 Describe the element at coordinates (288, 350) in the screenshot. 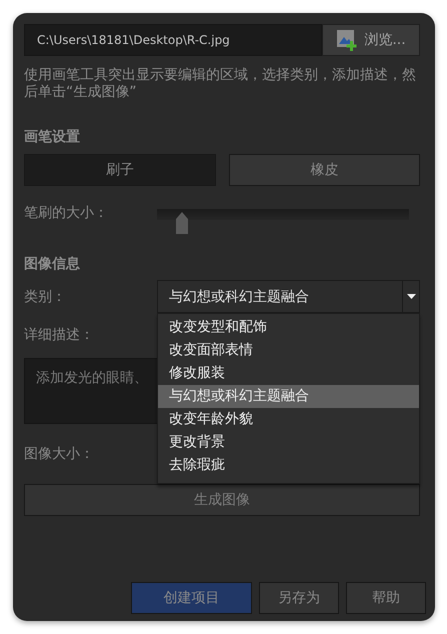

I see `dropdown-option: 改变面部表情` at that location.